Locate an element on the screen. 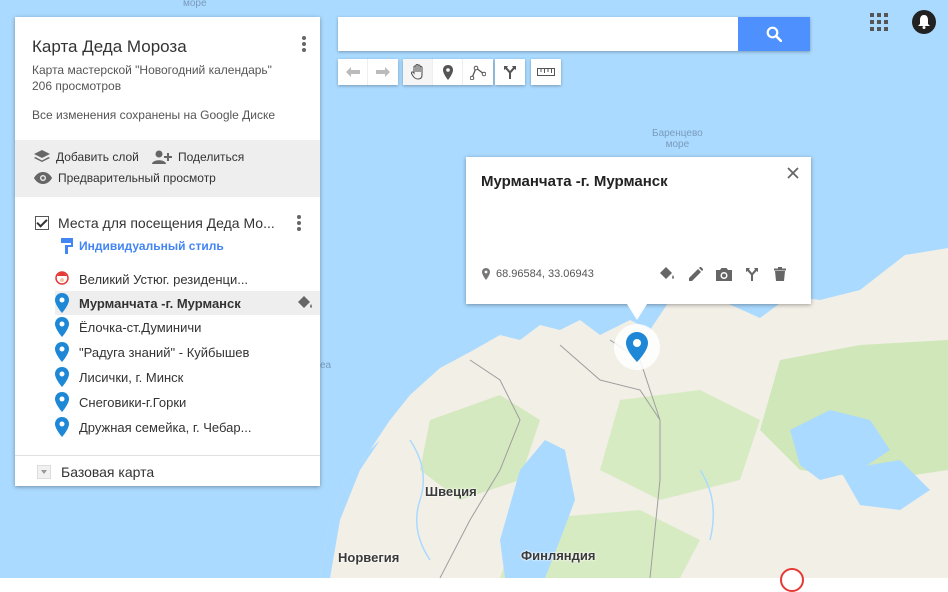 The height and width of the screenshot is (592, 948). preview-button: Предварительный просмотр is located at coordinates (125, 178).